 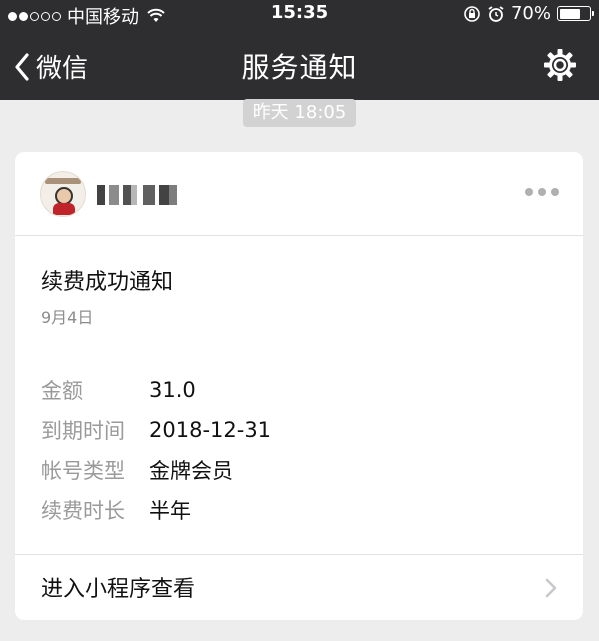 What do you see at coordinates (191, 471) in the screenshot?
I see `detail-value: 金牌会员` at bounding box center [191, 471].